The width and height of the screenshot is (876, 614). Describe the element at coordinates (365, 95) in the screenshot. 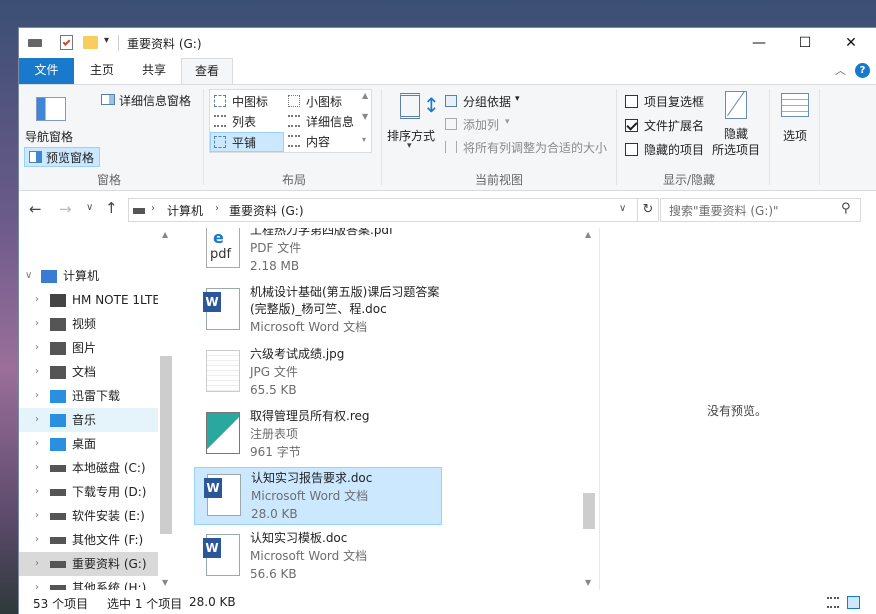

I see `gallery-scroll-up-icon: ▲` at that location.